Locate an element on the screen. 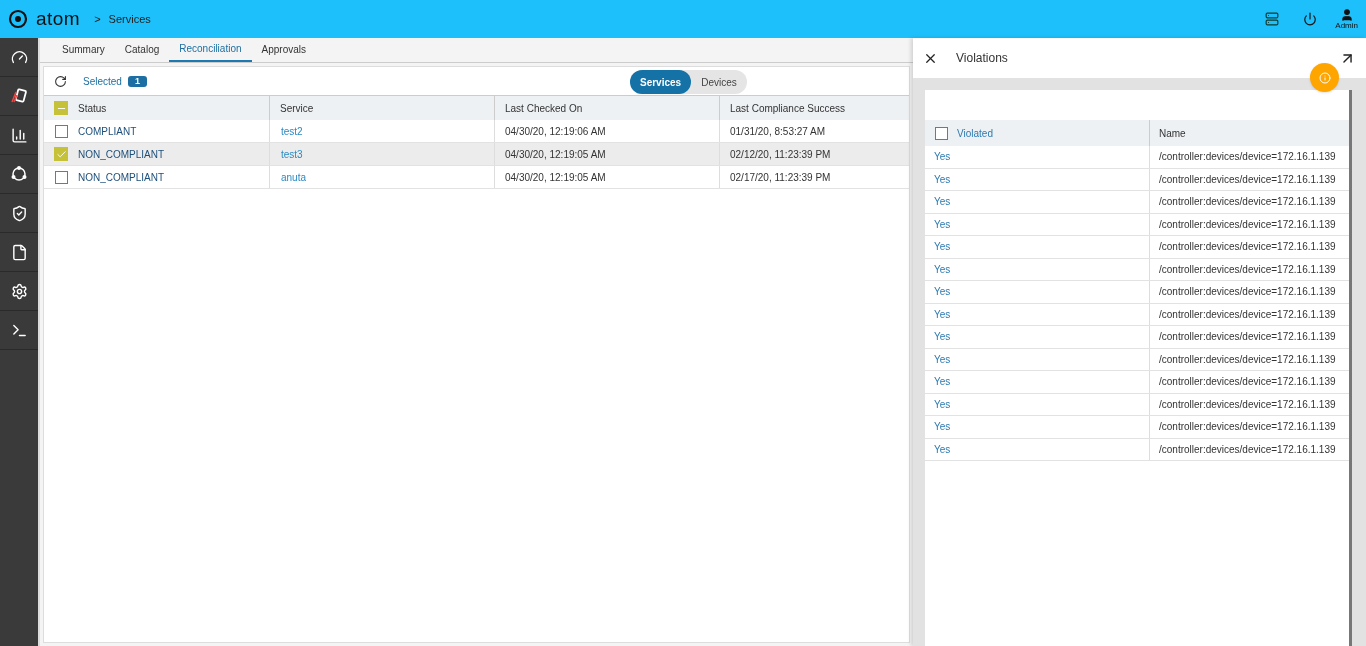  tab: Catalog is located at coordinates (142, 49).